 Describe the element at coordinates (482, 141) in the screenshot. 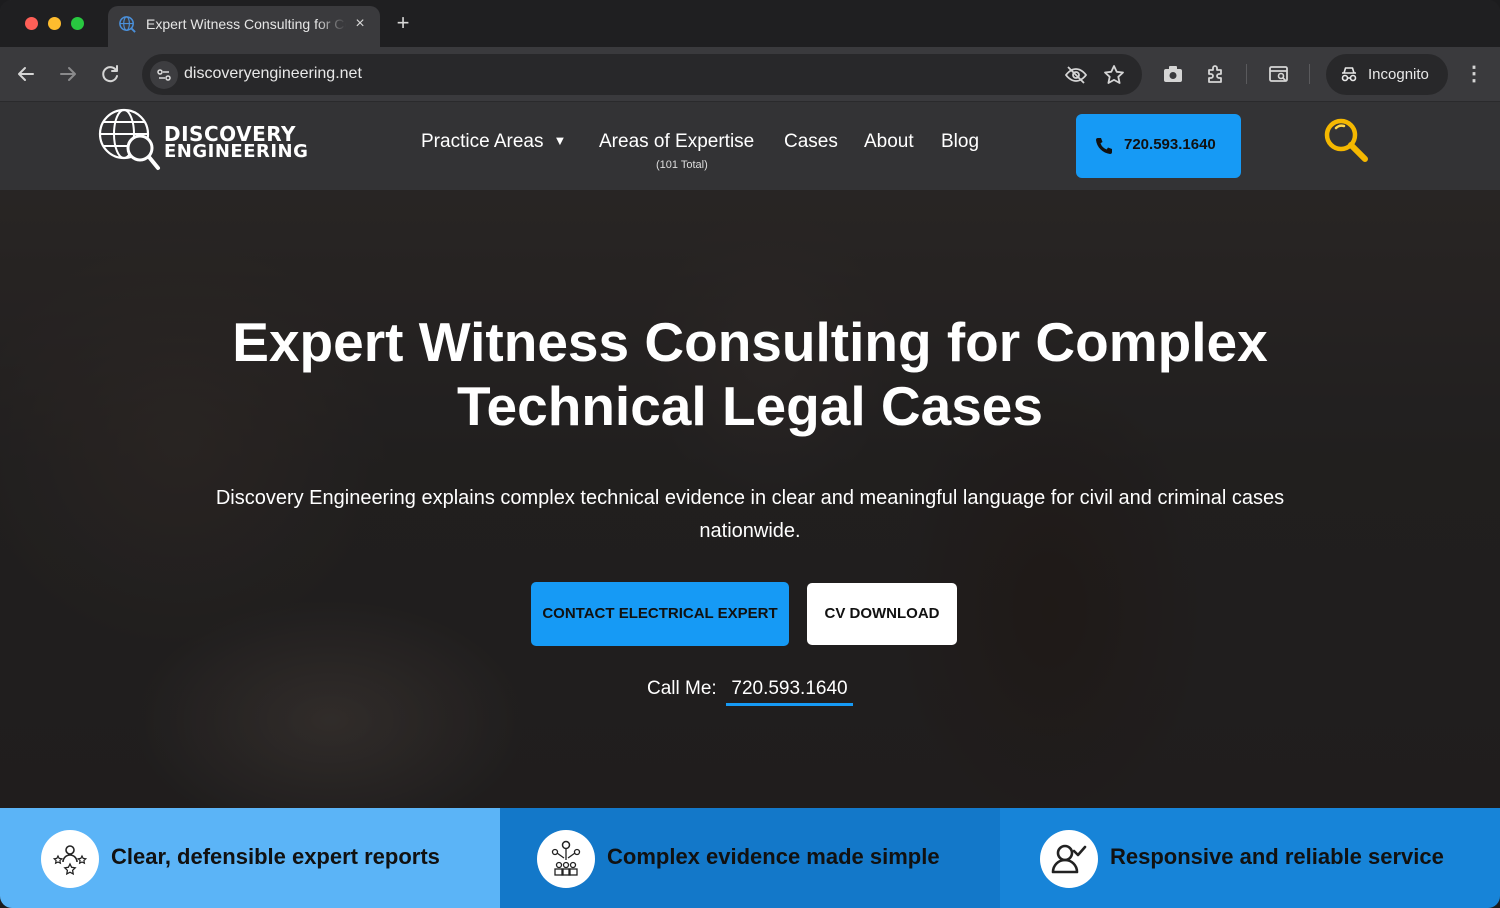

I see `nav-practice-areas-label: Practice Areas` at that location.